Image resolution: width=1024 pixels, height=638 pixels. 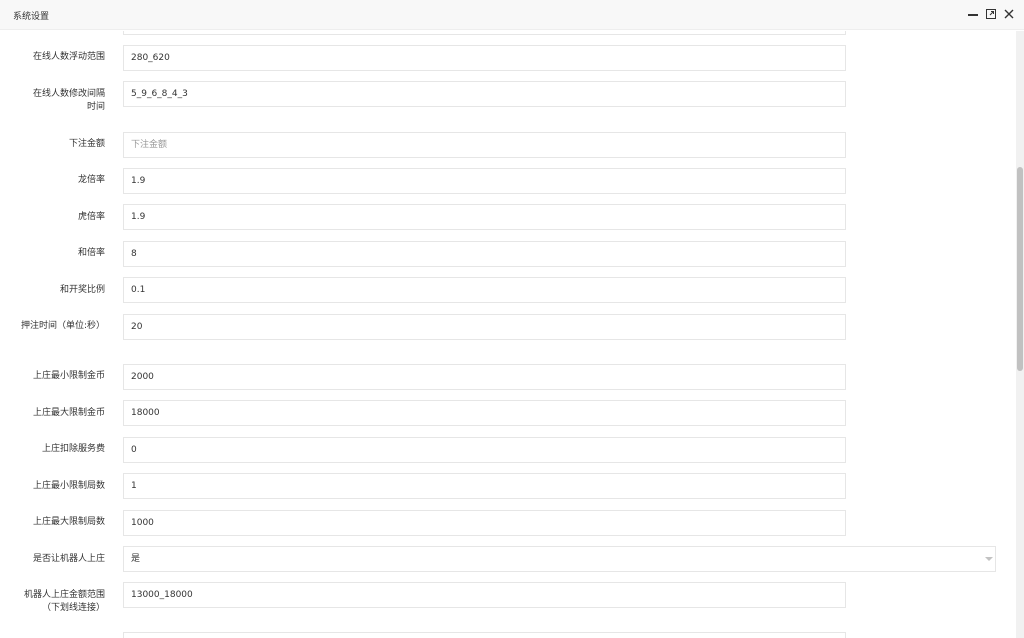 I want to click on field-input: 8, so click(x=484, y=254).